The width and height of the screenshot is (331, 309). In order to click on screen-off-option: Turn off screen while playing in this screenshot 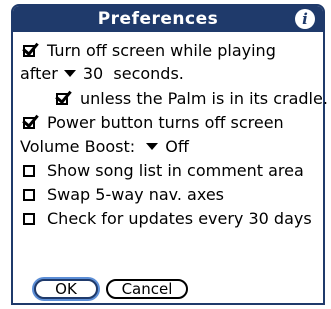, I will do `click(149, 51)`.